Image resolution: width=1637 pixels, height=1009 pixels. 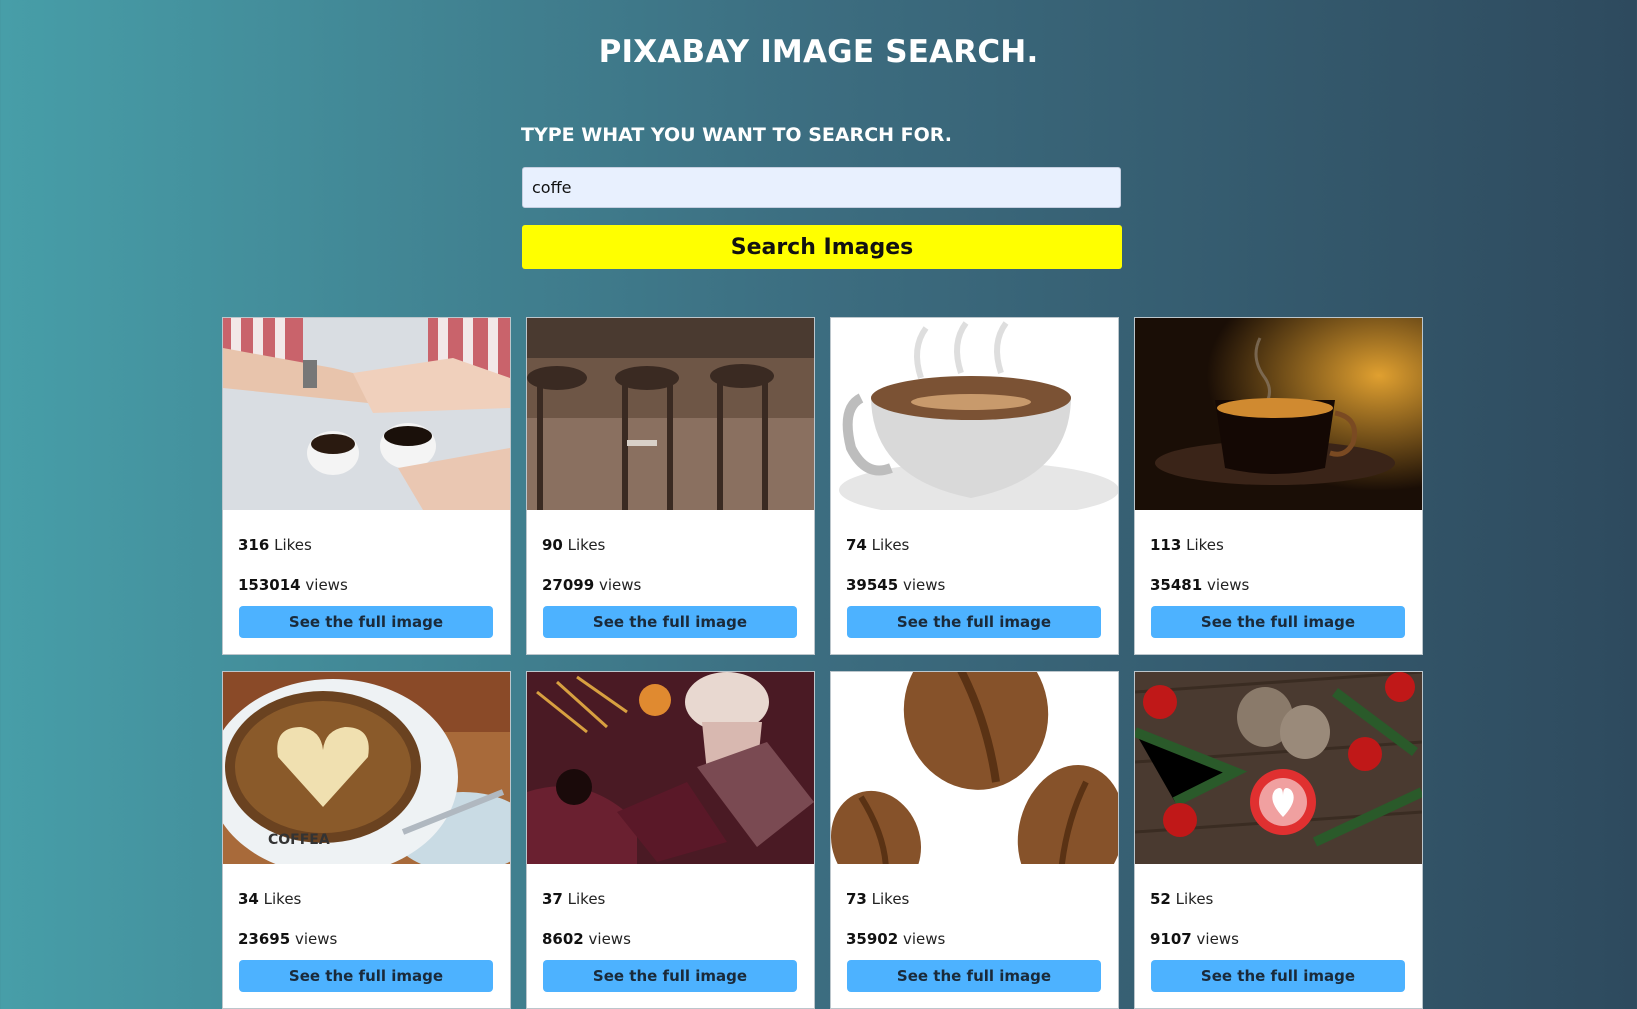 I want to click on result-card: 90 Likes 27099 views See the full image, so click(x=670, y=486).